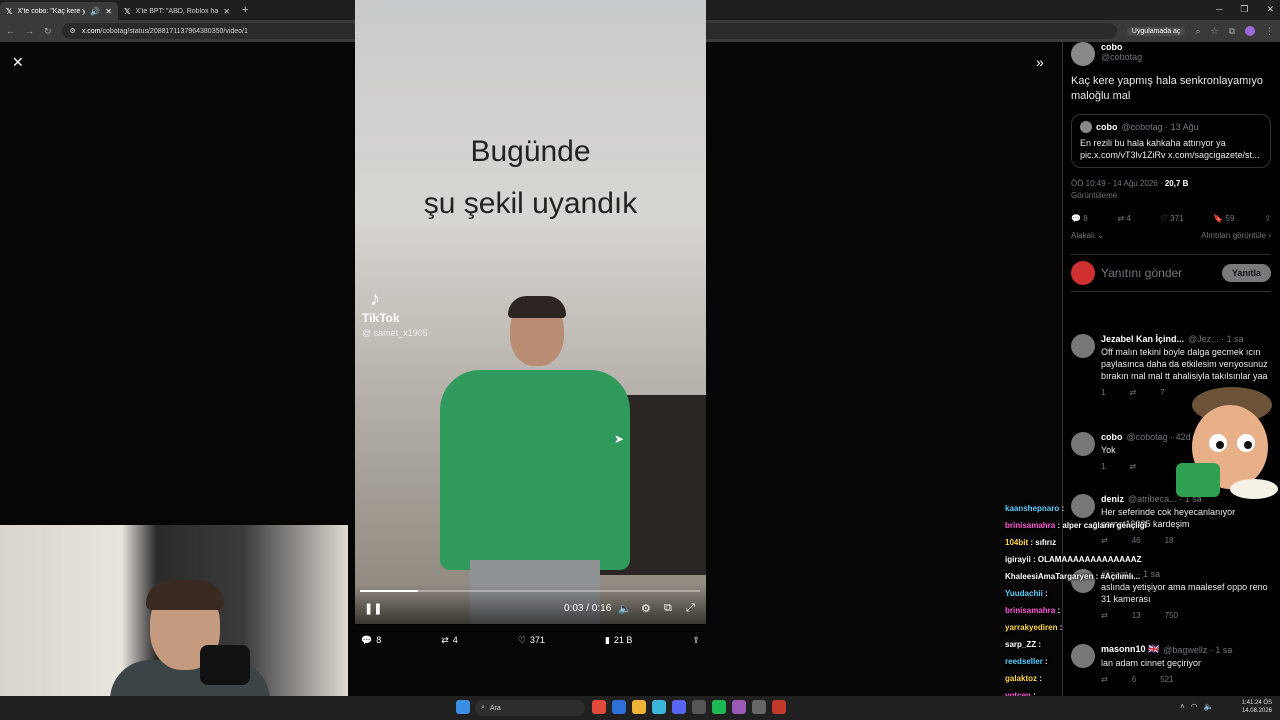  I want to click on tab-bpt: 𝕏 X'te BPT: "ABD, Roblox hakkınd ✕, so click(177, 11).